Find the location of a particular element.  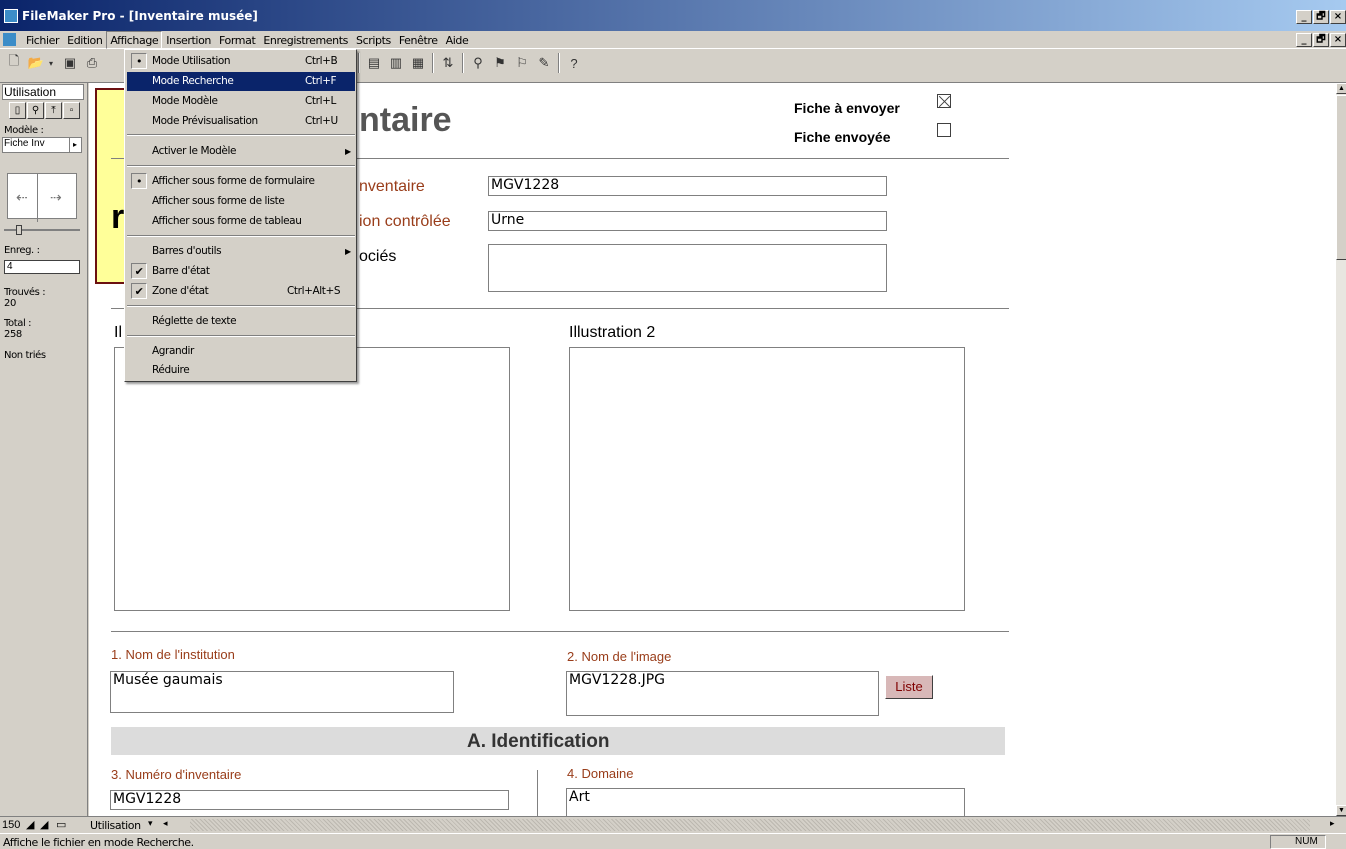

previous-record-icon: ⇠ is located at coordinates (22, 197).